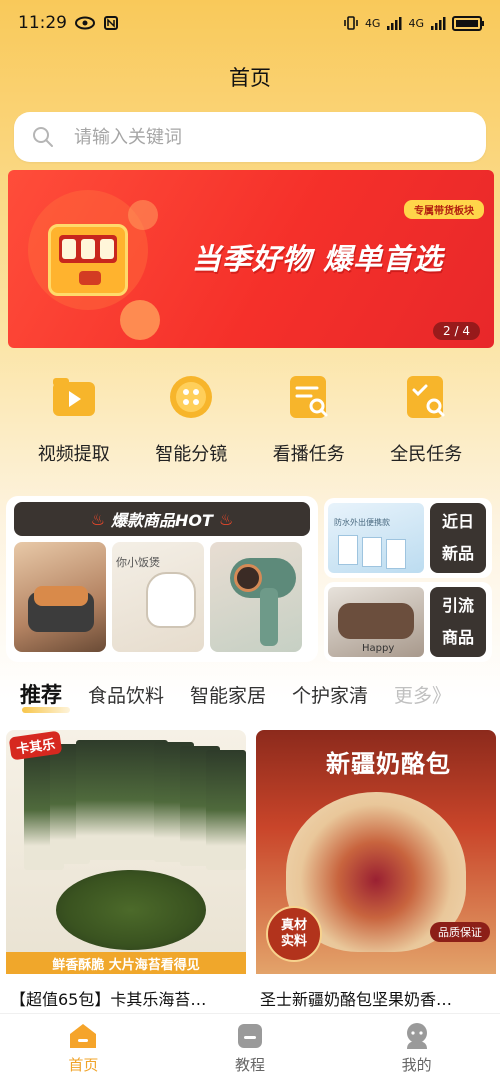  I want to click on product-stamp-line1: 真材, so click(293, 925).